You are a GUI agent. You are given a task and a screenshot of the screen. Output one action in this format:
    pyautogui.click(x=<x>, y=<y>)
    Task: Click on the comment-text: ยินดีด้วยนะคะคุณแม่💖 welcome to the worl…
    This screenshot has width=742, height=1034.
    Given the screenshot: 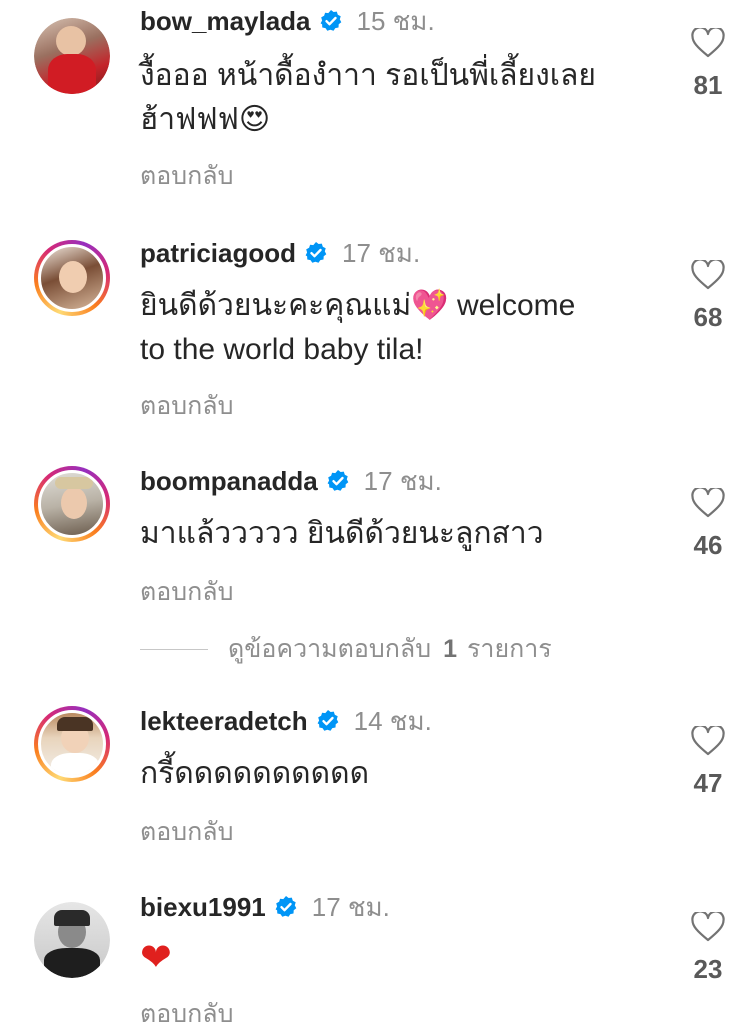 What is the action you would take?
    pyautogui.click(x=400, y=328)
    